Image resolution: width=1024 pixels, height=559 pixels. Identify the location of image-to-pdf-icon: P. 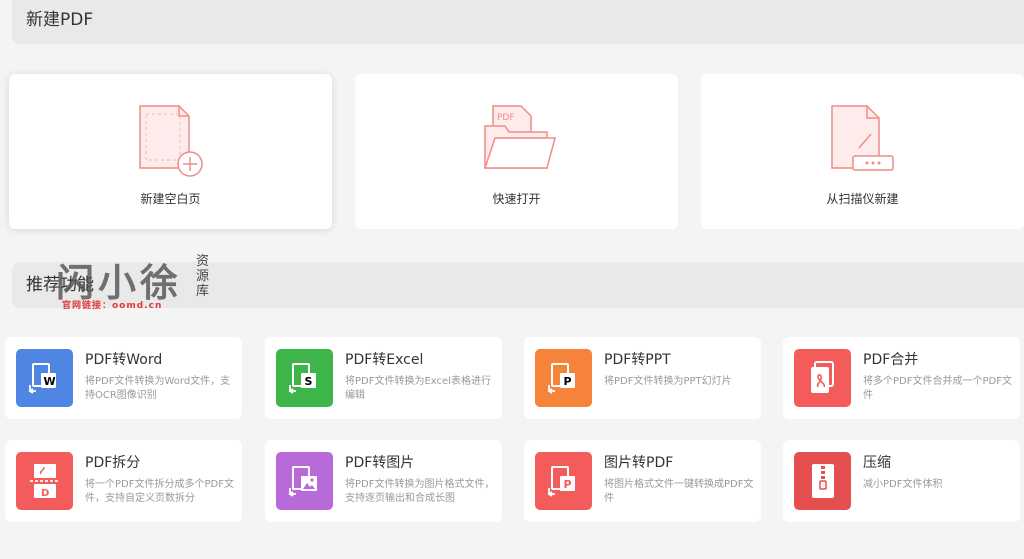
(561, 481).